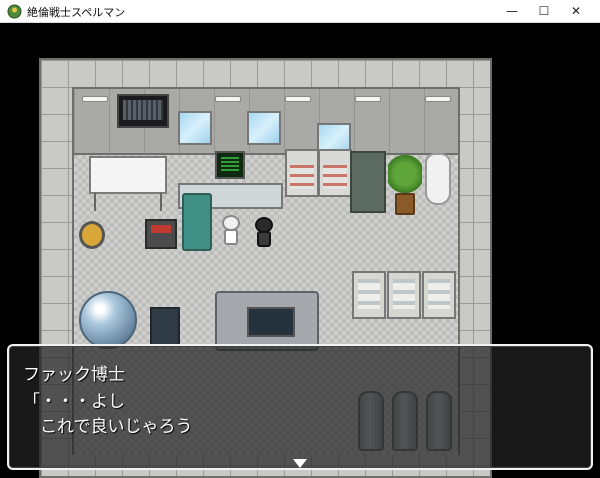  I want to click on character-dark-figure, so click(264, 233).